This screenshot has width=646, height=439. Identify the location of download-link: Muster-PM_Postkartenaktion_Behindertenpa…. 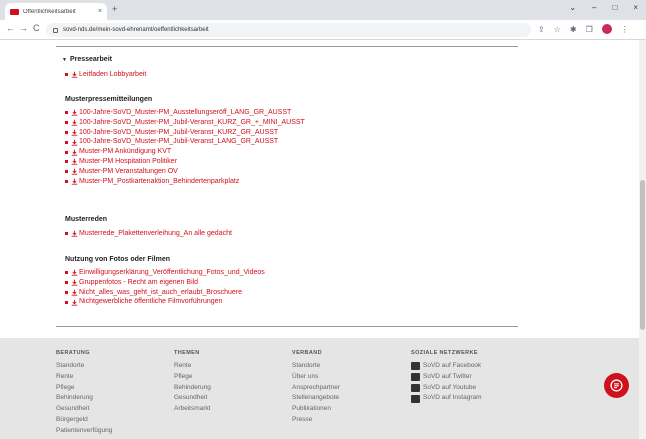
(185, 182).